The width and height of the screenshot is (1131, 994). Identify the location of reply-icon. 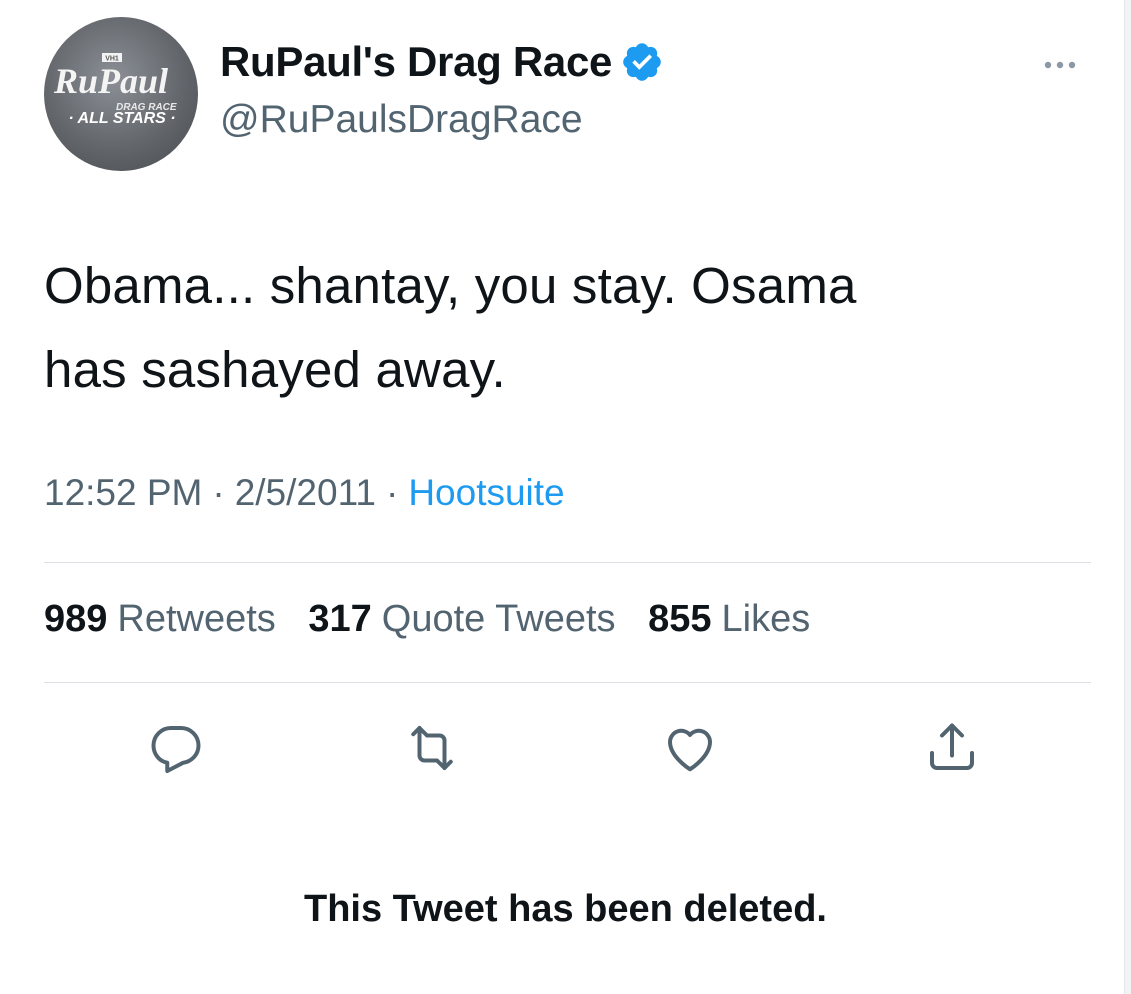
(176, 749).